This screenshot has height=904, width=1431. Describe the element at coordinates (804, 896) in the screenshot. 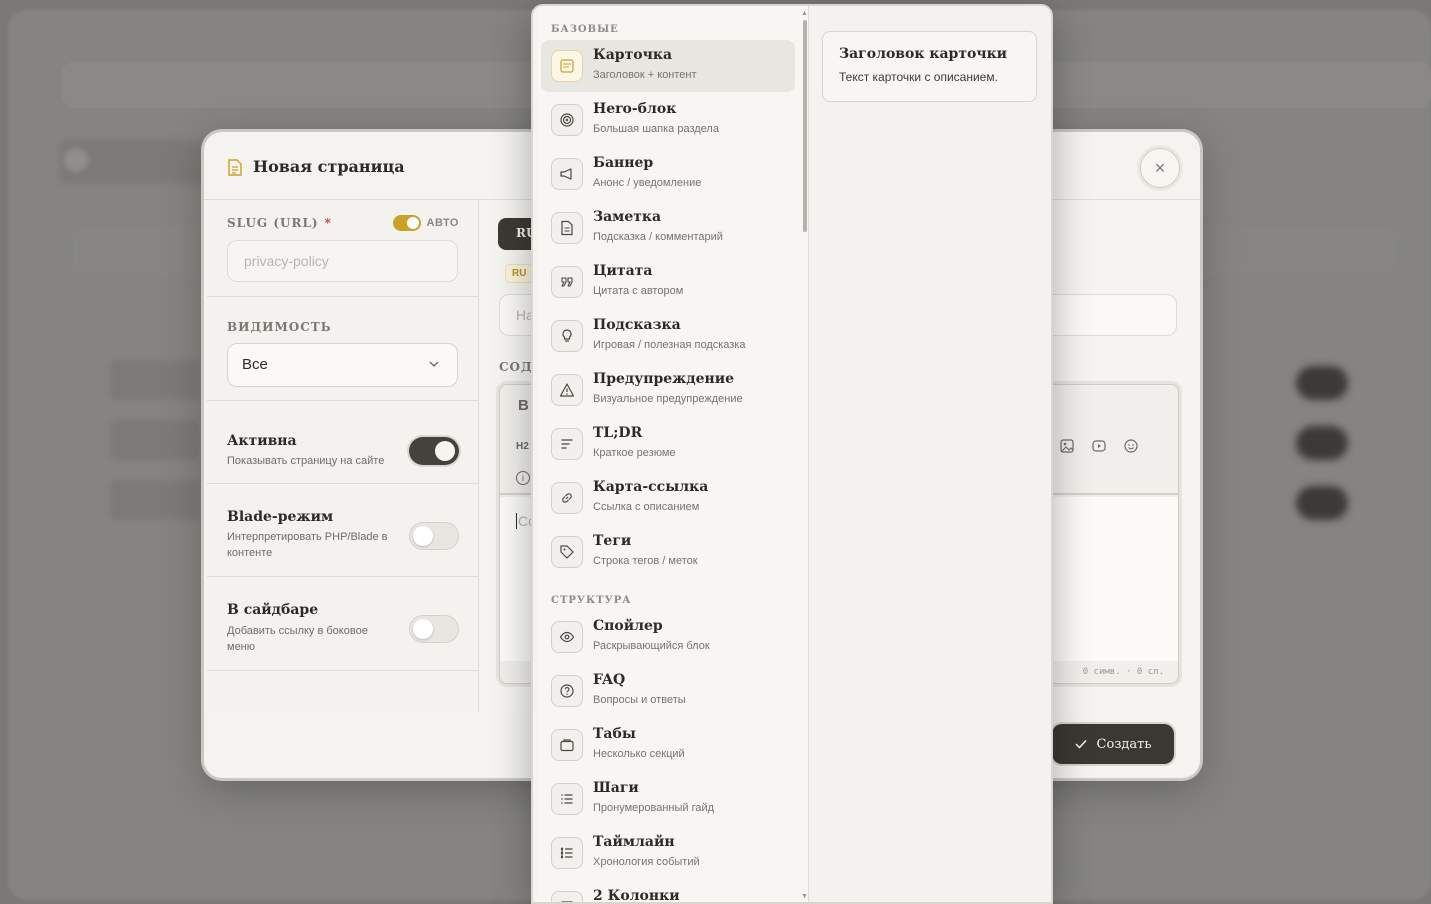

I see `scroll-down-arrow: ▼` at that location.